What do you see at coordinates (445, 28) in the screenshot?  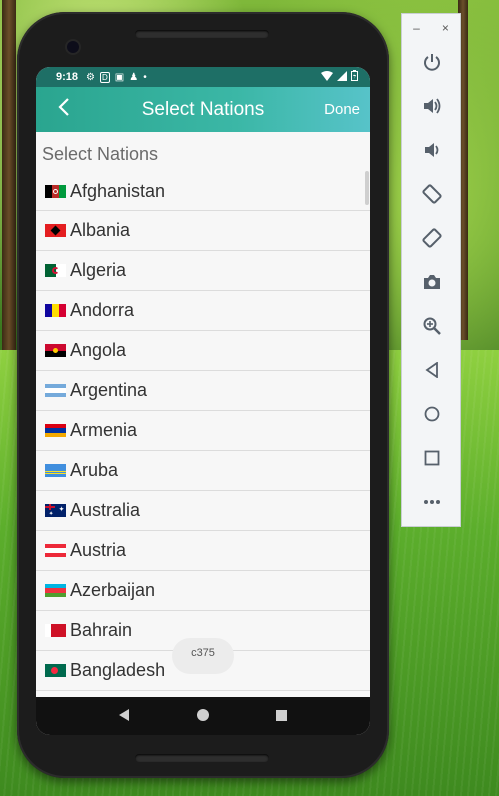 I see `close-icon: ×` at bounding box center [445, 28].